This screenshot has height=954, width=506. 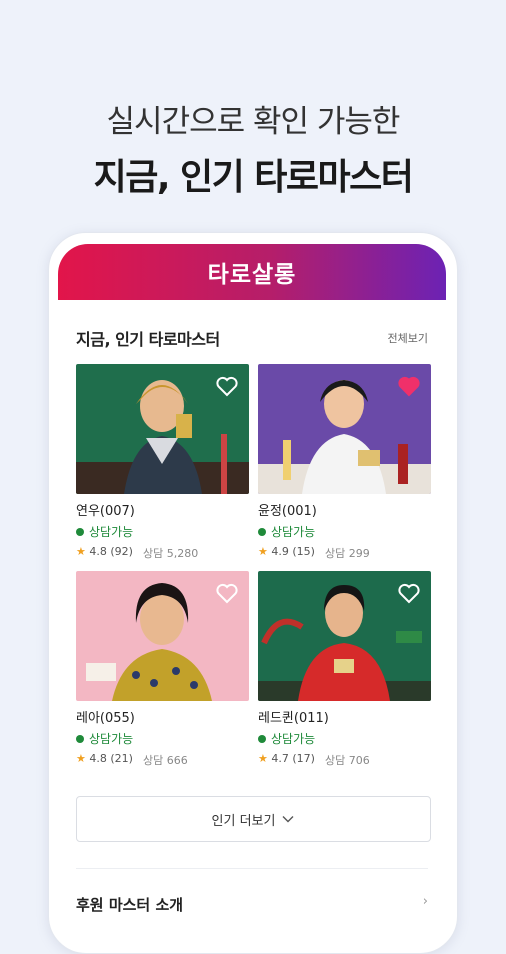 I want to click on promo-title: 지금, 인기 타로마스터, so click(x=253, y=177).